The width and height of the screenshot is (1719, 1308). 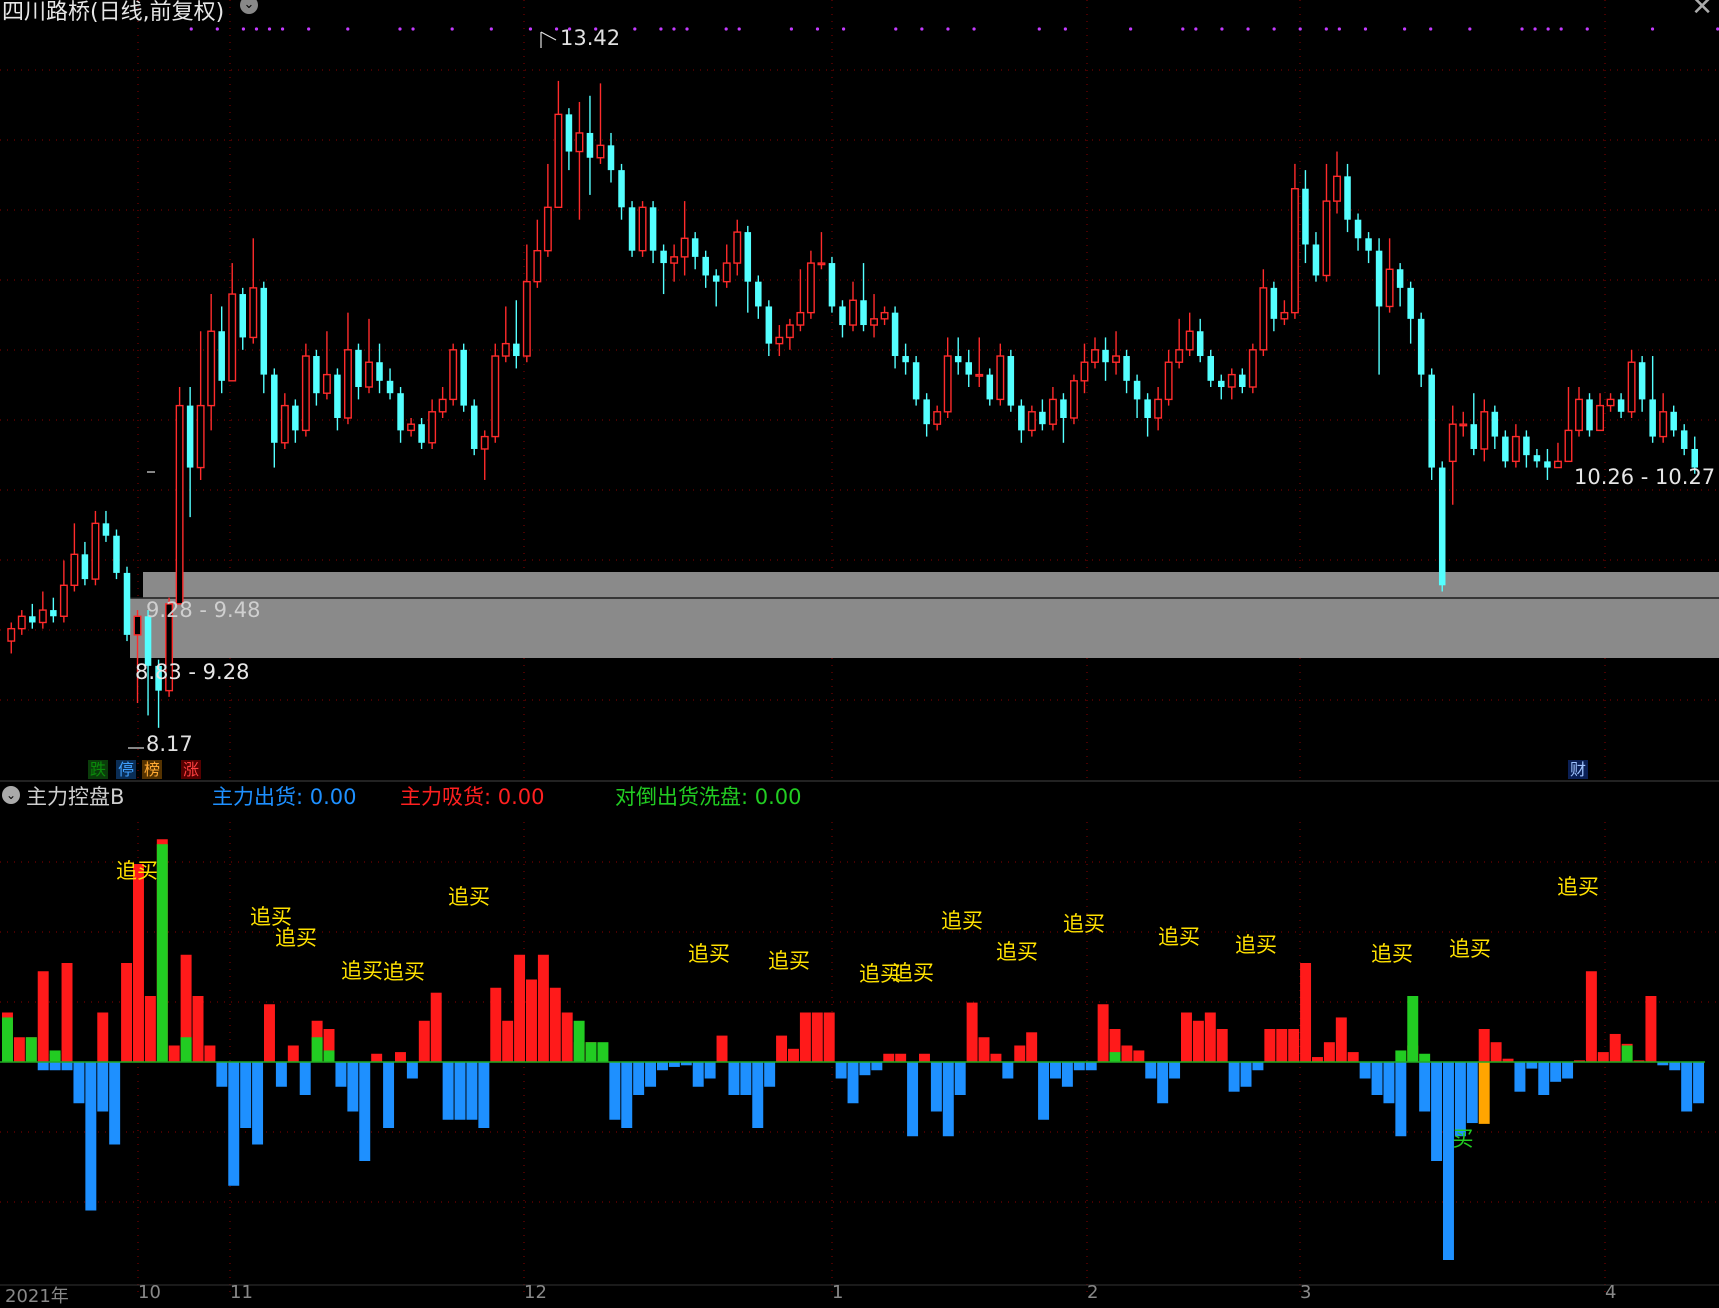 What do you see at coordinates (98, 769) in the screenshot?
I see `event-tag: 跌` at bounding box center [98, 769].